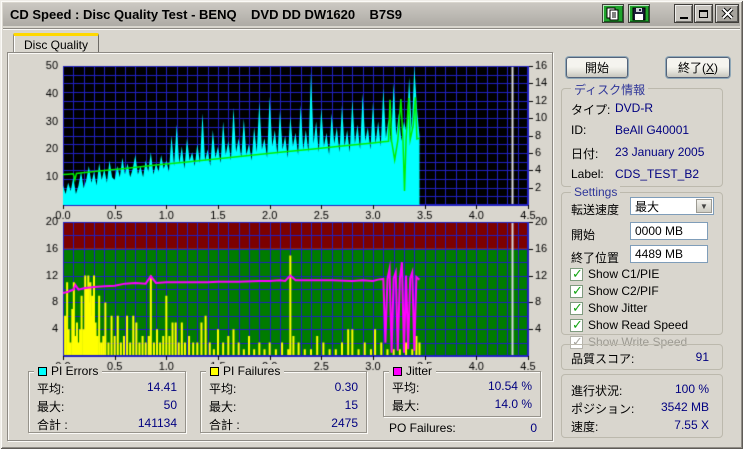 The image size is (743, 449). I want to click on checkbox-show-c2-pif: Show C2/PIF, so click(614, 291).